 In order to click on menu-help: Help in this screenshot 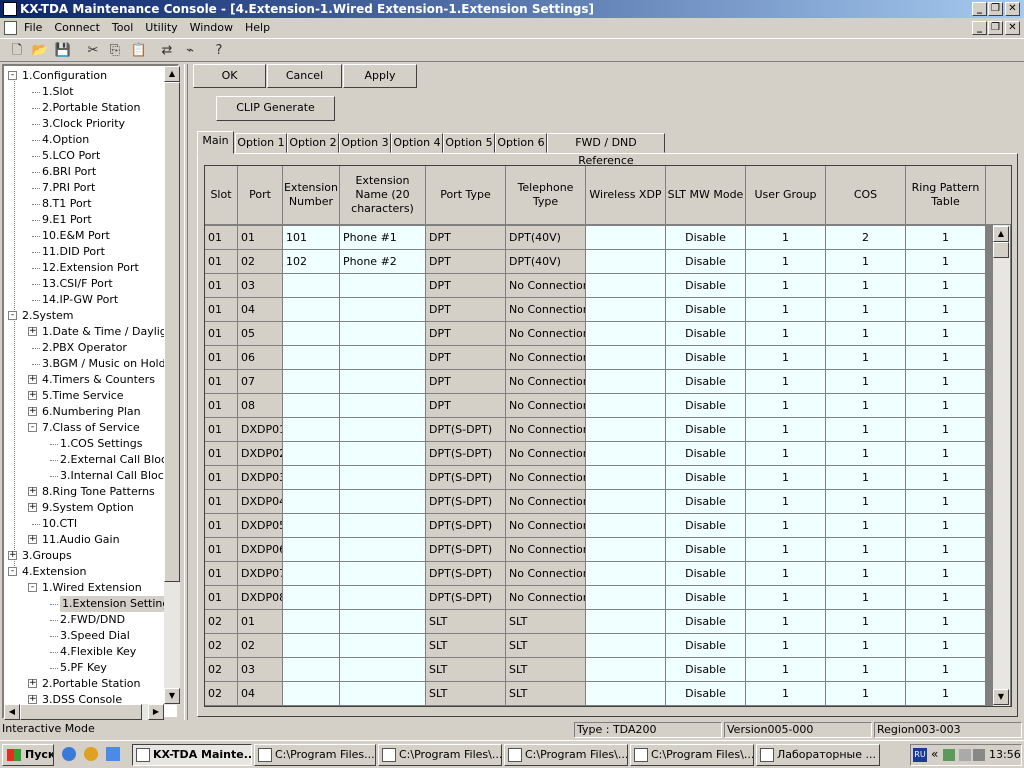, I will do `click(257, 28)`.